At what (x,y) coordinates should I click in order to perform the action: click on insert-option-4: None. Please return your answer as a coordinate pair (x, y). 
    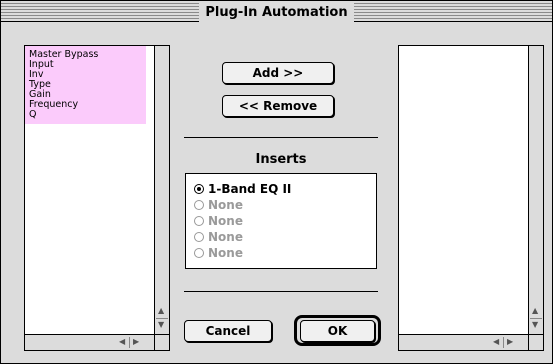
    Looking at the image, I should click on (218, 237).